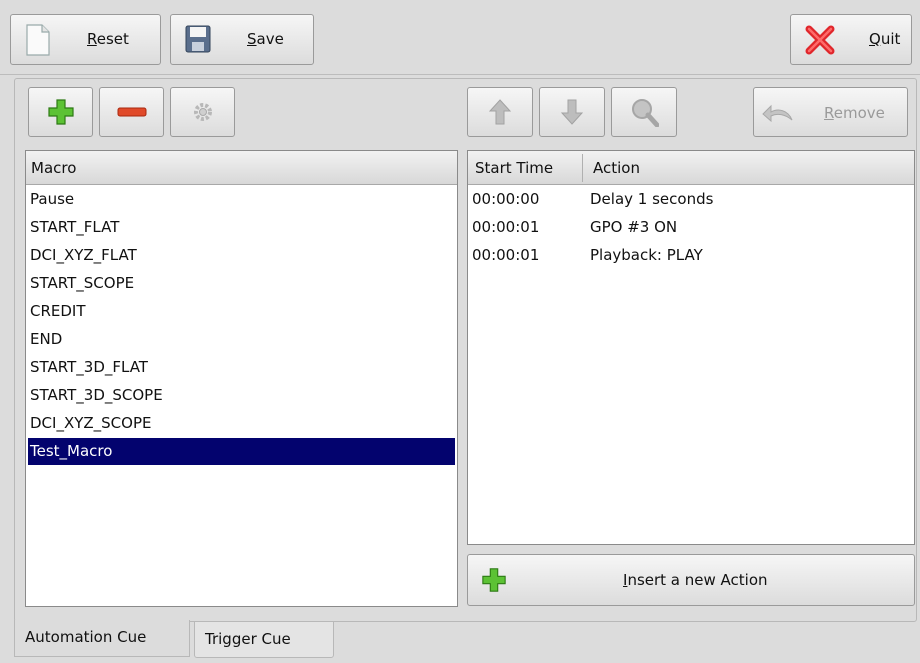 This screenshot has width=920, height=663. What do you see at coordinates (691, 227) in the screenshot?
I see `action-table-row: 00:00:01 GPO #3 ON` at bounding box center [691, 227].